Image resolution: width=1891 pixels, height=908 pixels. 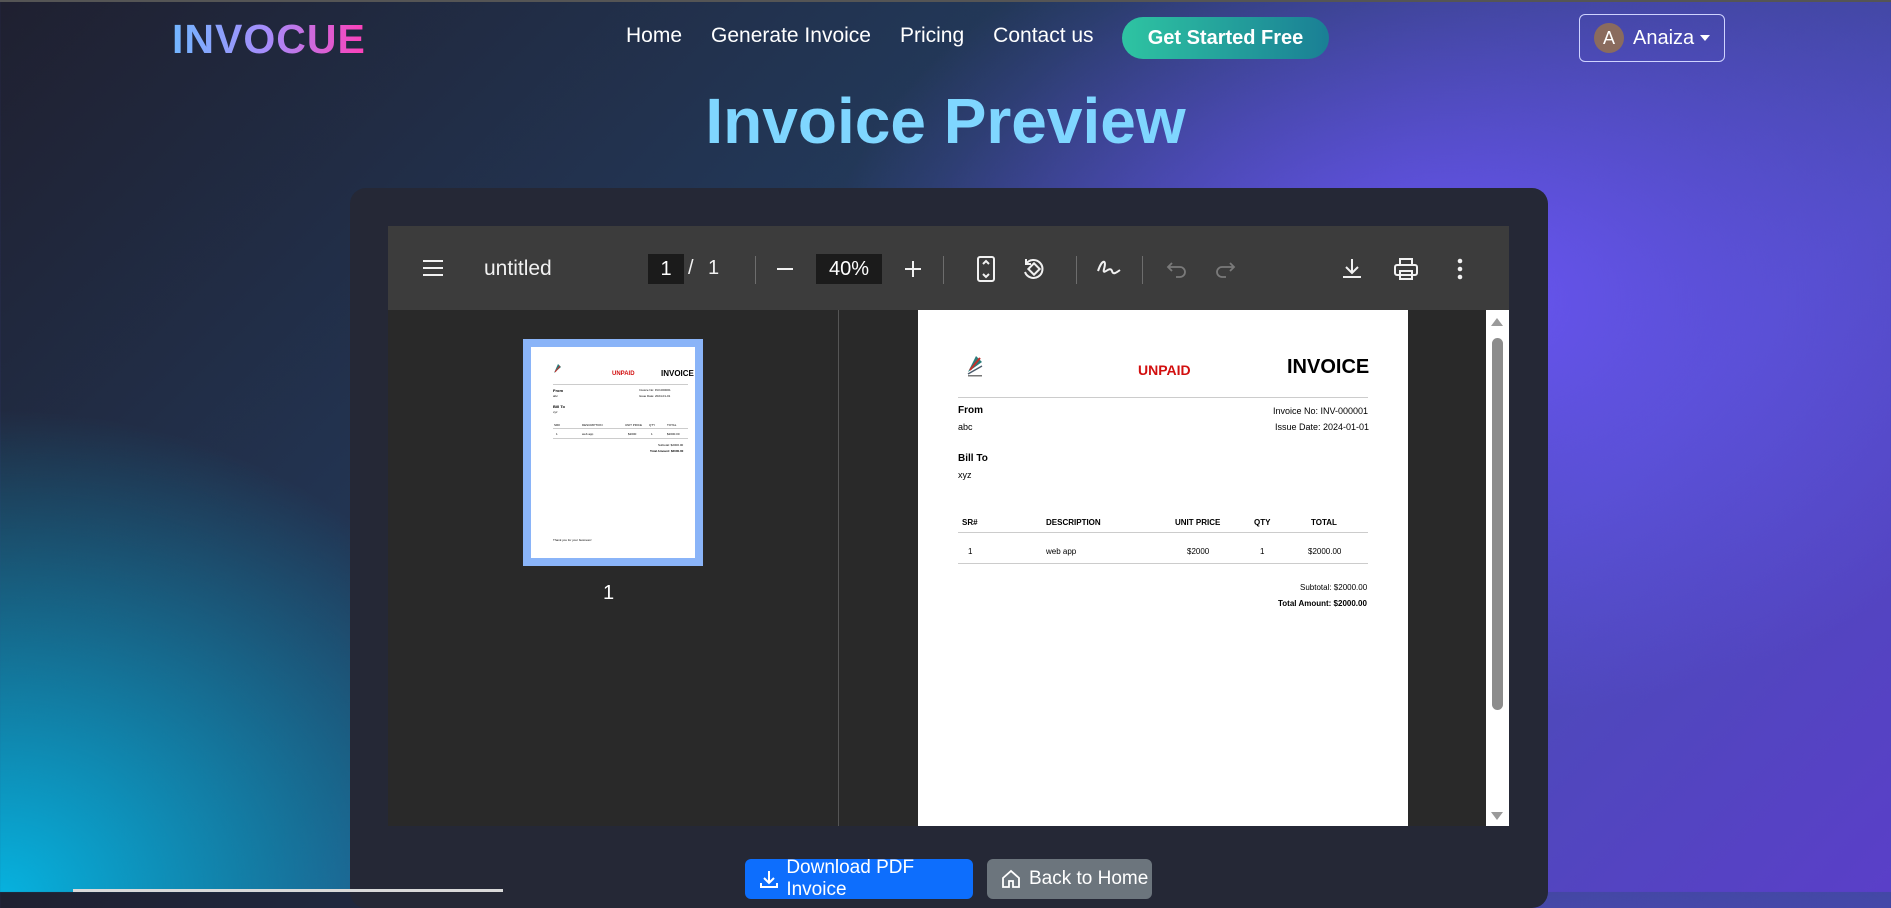 I want to click on subtotal: Subtotal: $2000.00, so click(x=1334, y=587).